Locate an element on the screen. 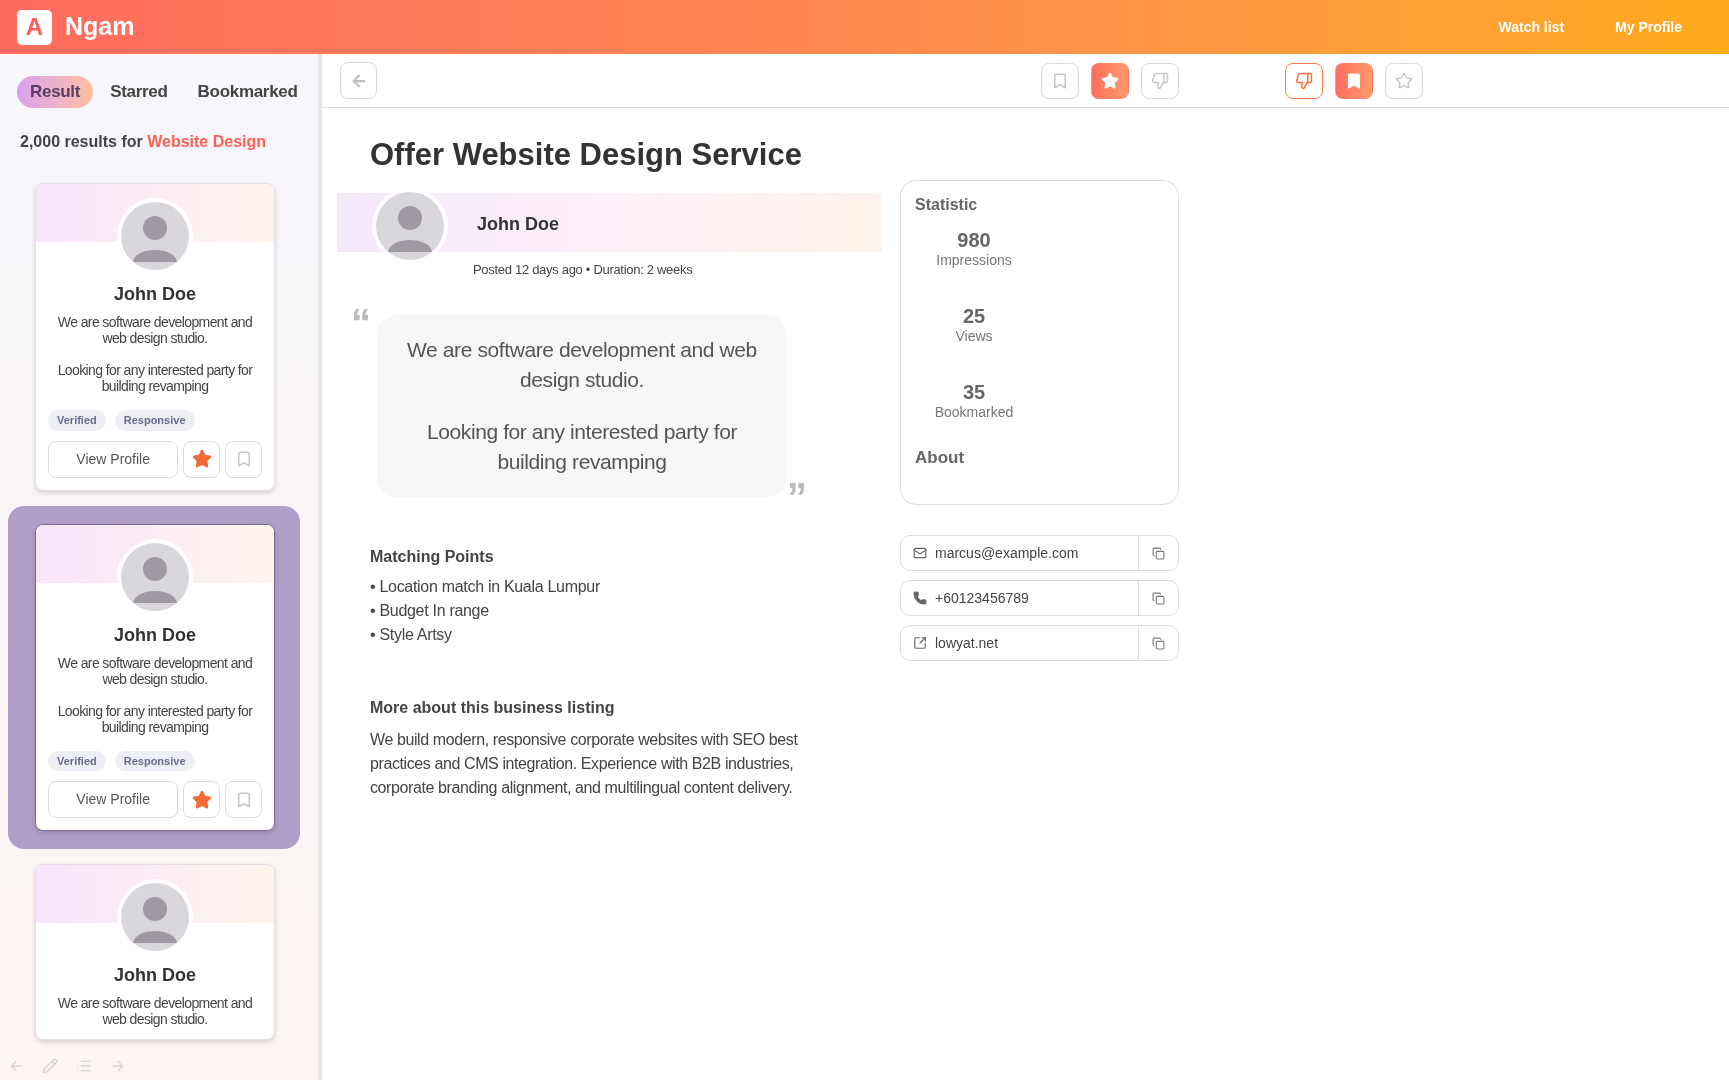 Image resolution: width=1729 pixels, height=1080 pixels. tab: Starred is located at coordinates (139, 92).